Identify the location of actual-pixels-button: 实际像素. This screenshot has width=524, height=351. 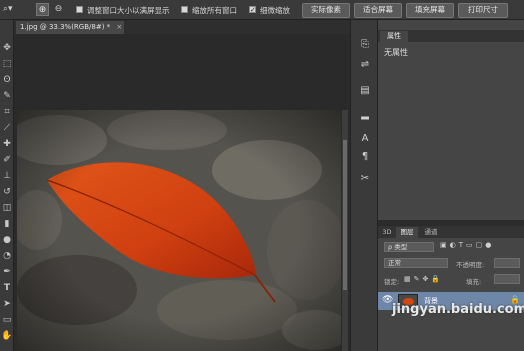
(326, 10).